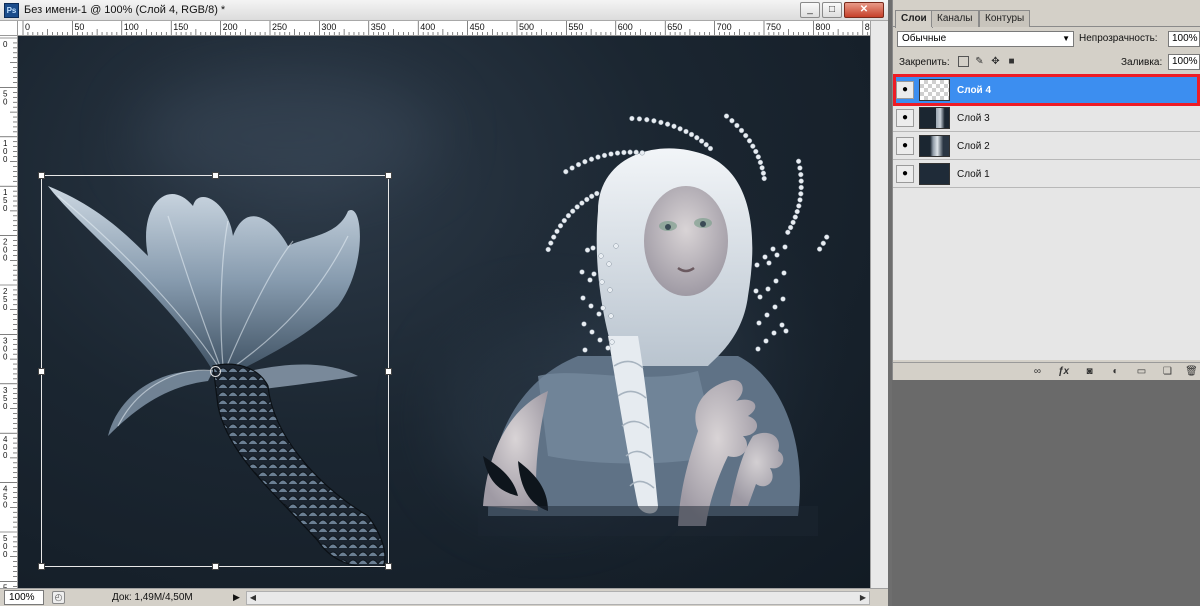 This screenshot has height=606, width=1200. I want to click on ruler-tick-label: 500, so click(526, 27).